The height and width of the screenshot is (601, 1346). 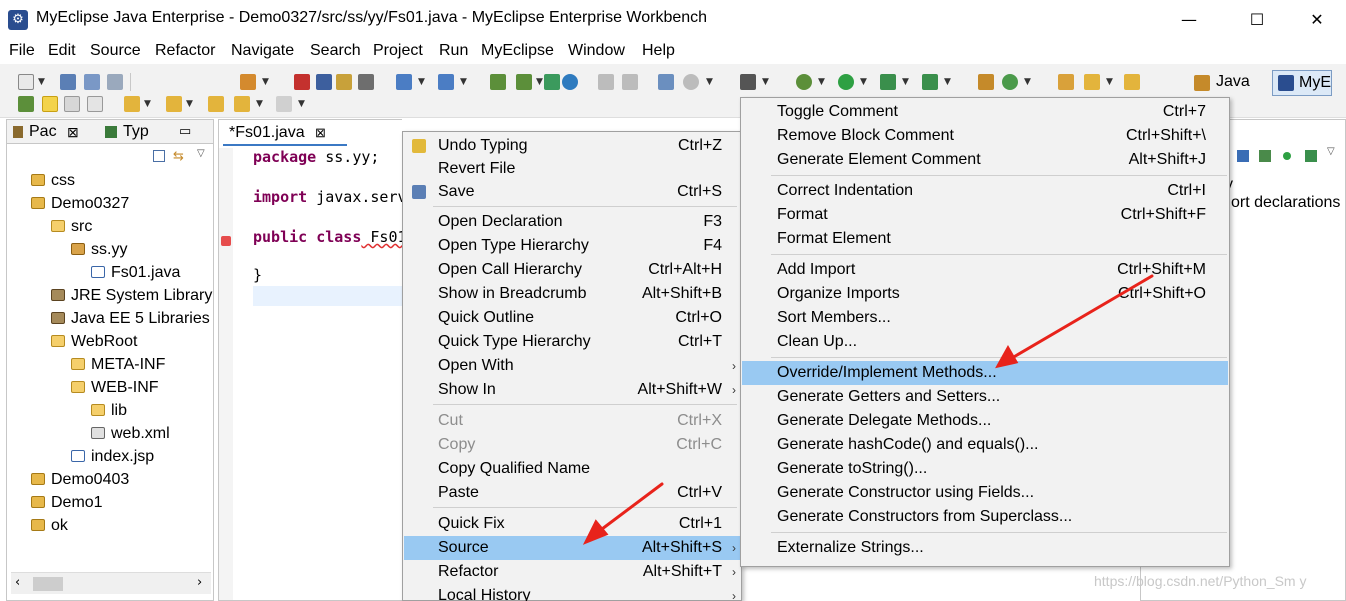 What do you see at coordinates (453, 51) in the screenshot?
I see `menu-run: Run` at bounding box center [453, 51].